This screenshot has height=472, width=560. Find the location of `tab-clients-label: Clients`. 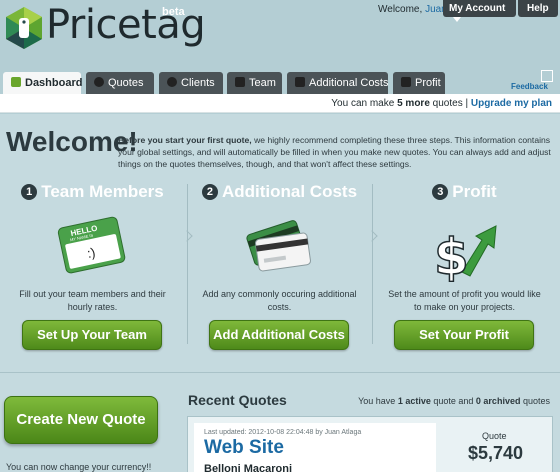

tab-clients-label: Clients is located at coordinates (198, 83).